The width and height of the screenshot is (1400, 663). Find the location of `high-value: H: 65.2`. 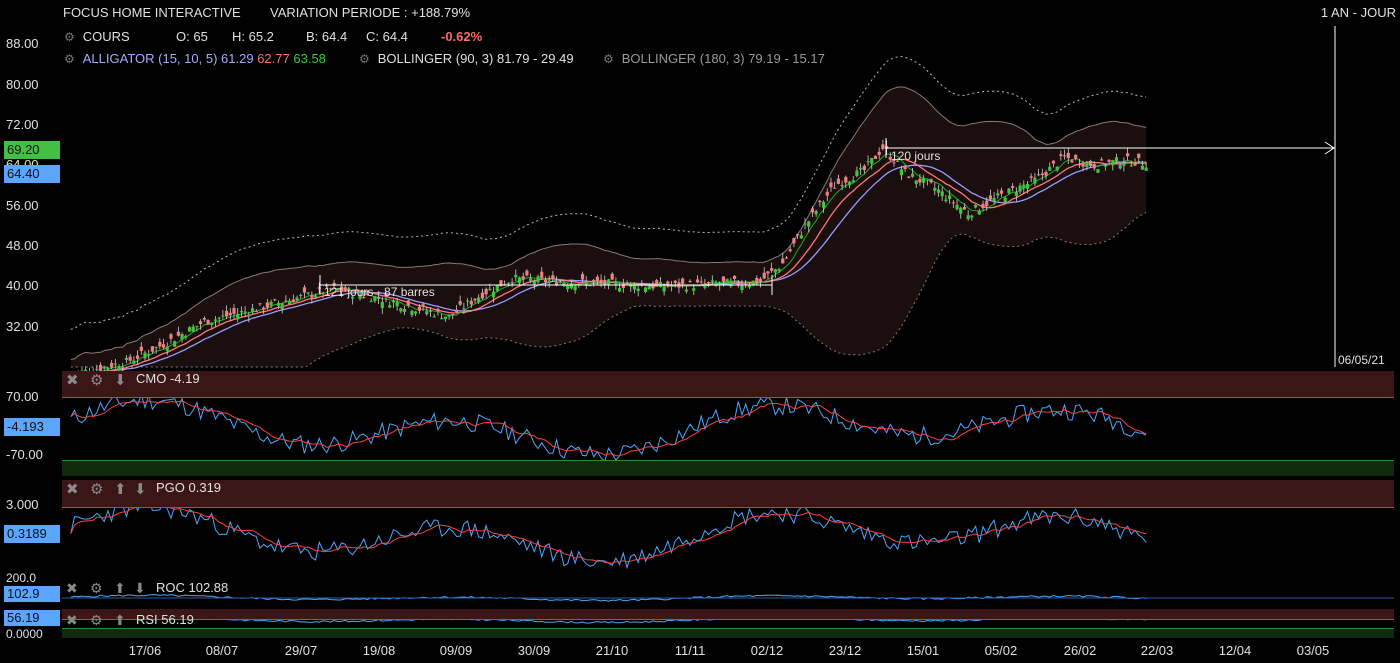

high-value: H: 65.2 is located at coordinates (253, 36).